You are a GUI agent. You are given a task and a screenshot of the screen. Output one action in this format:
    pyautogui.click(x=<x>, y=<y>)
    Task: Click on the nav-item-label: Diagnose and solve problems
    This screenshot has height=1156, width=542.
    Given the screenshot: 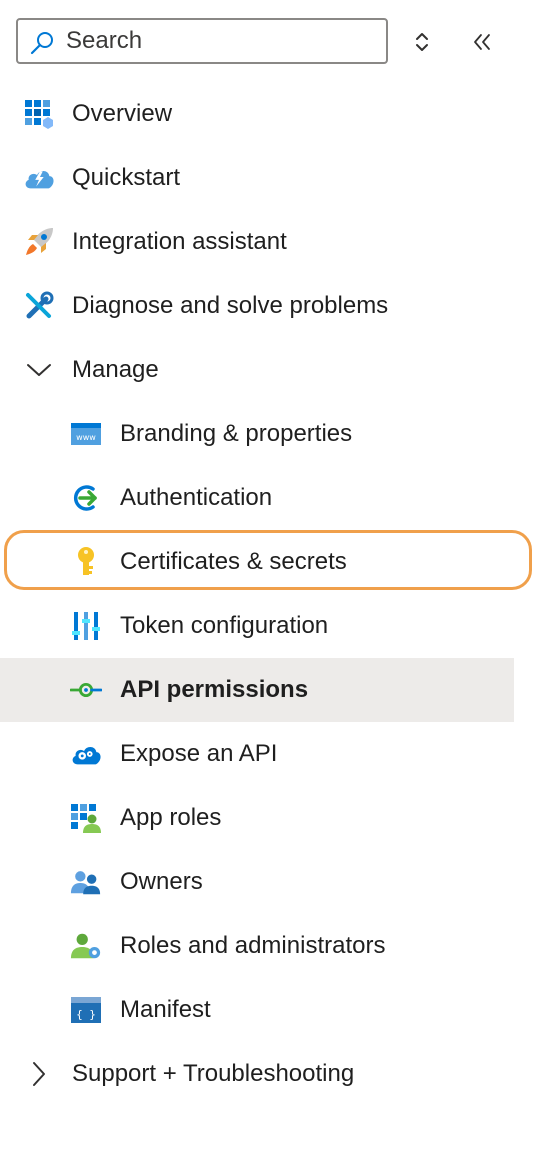 What is the action you would take?
    pyautogui.click(x=230, y=305)
    